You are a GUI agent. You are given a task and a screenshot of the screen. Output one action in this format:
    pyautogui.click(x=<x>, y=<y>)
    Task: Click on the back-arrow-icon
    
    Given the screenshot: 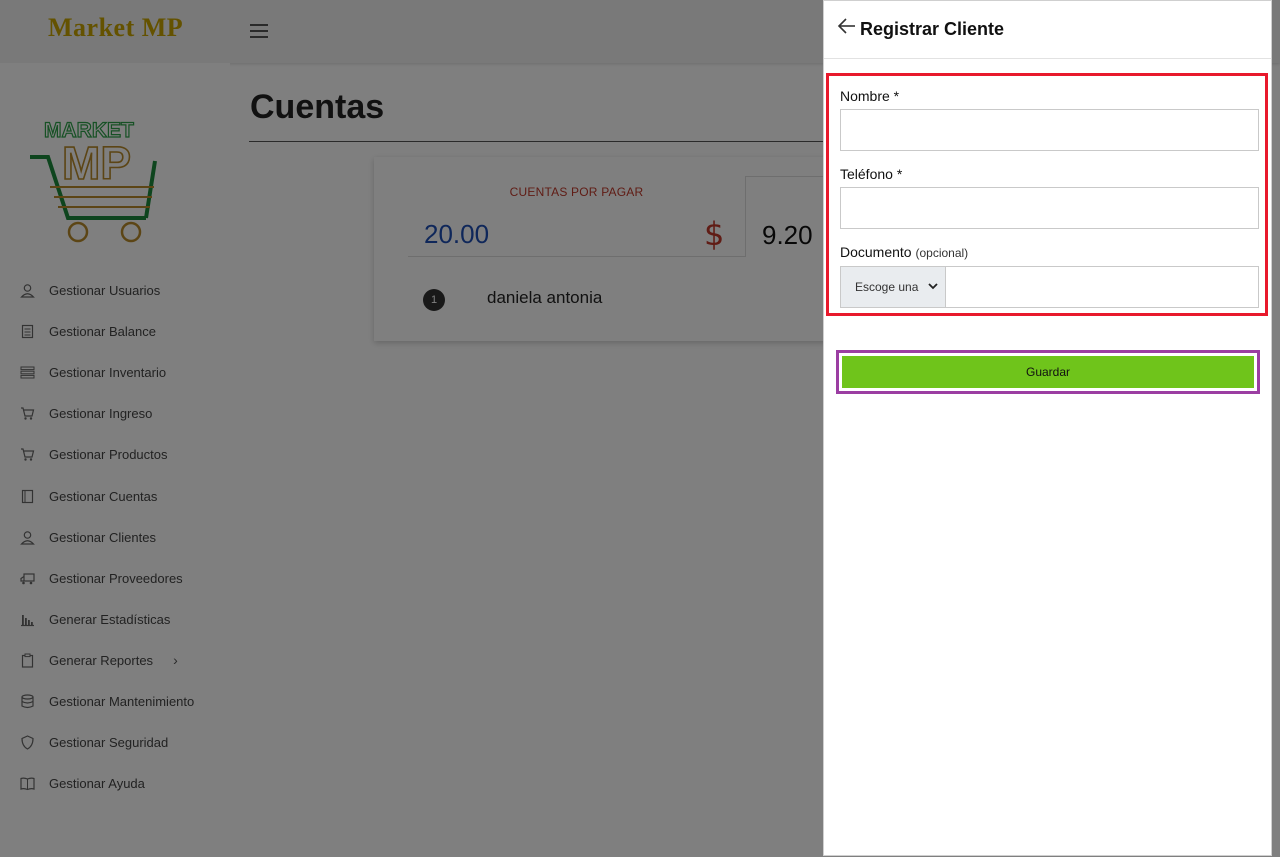 What is the action you would take?
    pyautogui.click(x=847, y=26)
    